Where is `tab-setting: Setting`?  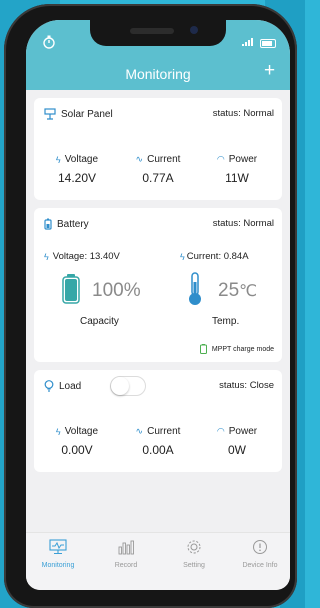
tab-setting: Setting is located at coordinates (194, 554).